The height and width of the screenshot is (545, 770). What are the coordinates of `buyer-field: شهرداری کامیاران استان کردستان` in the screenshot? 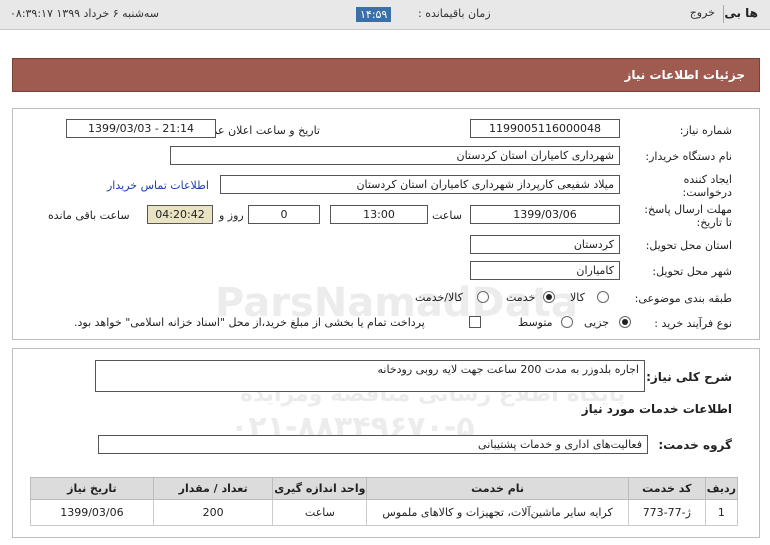 It's located at (395, 155).